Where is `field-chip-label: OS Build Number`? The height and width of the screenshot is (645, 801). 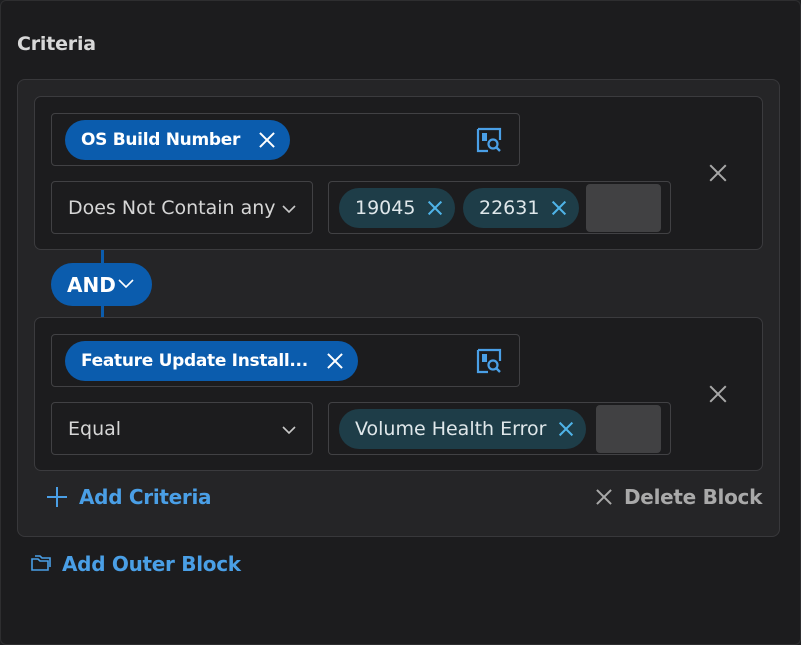
field-chip-label: OS Build Number is located at coordinates (161, 140).